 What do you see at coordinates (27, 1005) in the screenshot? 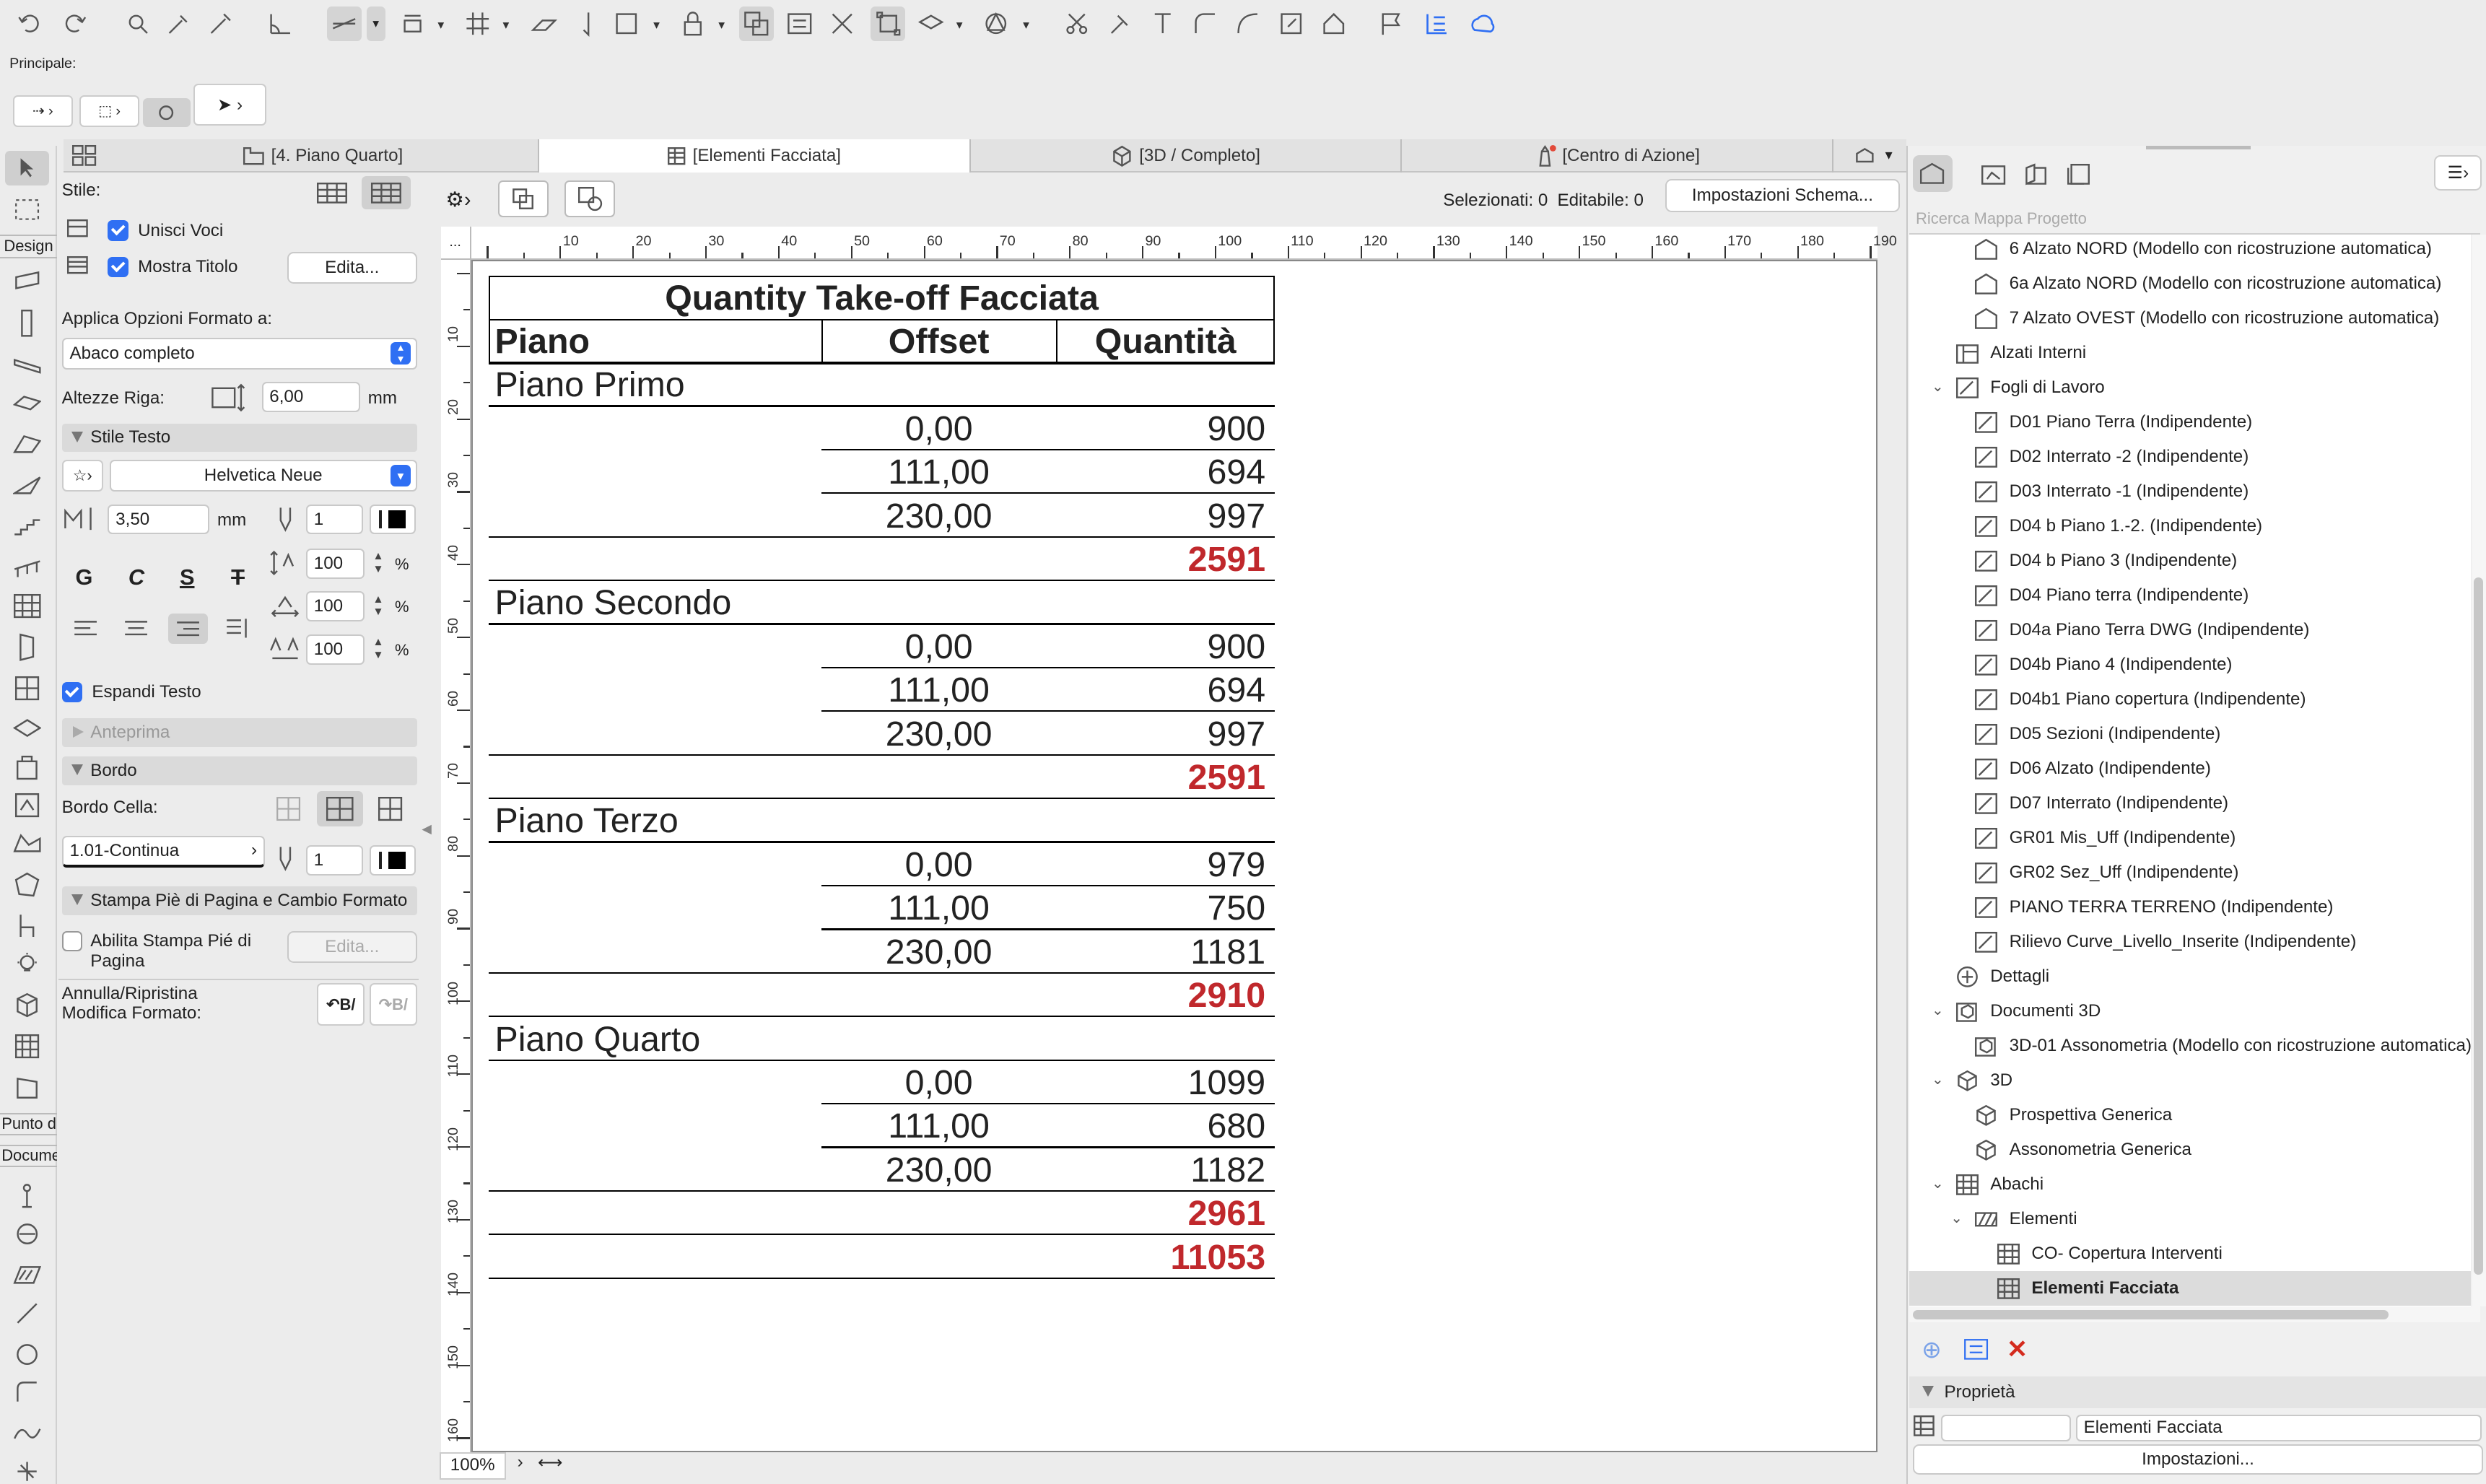
I see `box-3d-icon` at bounding box center [27, 1005].